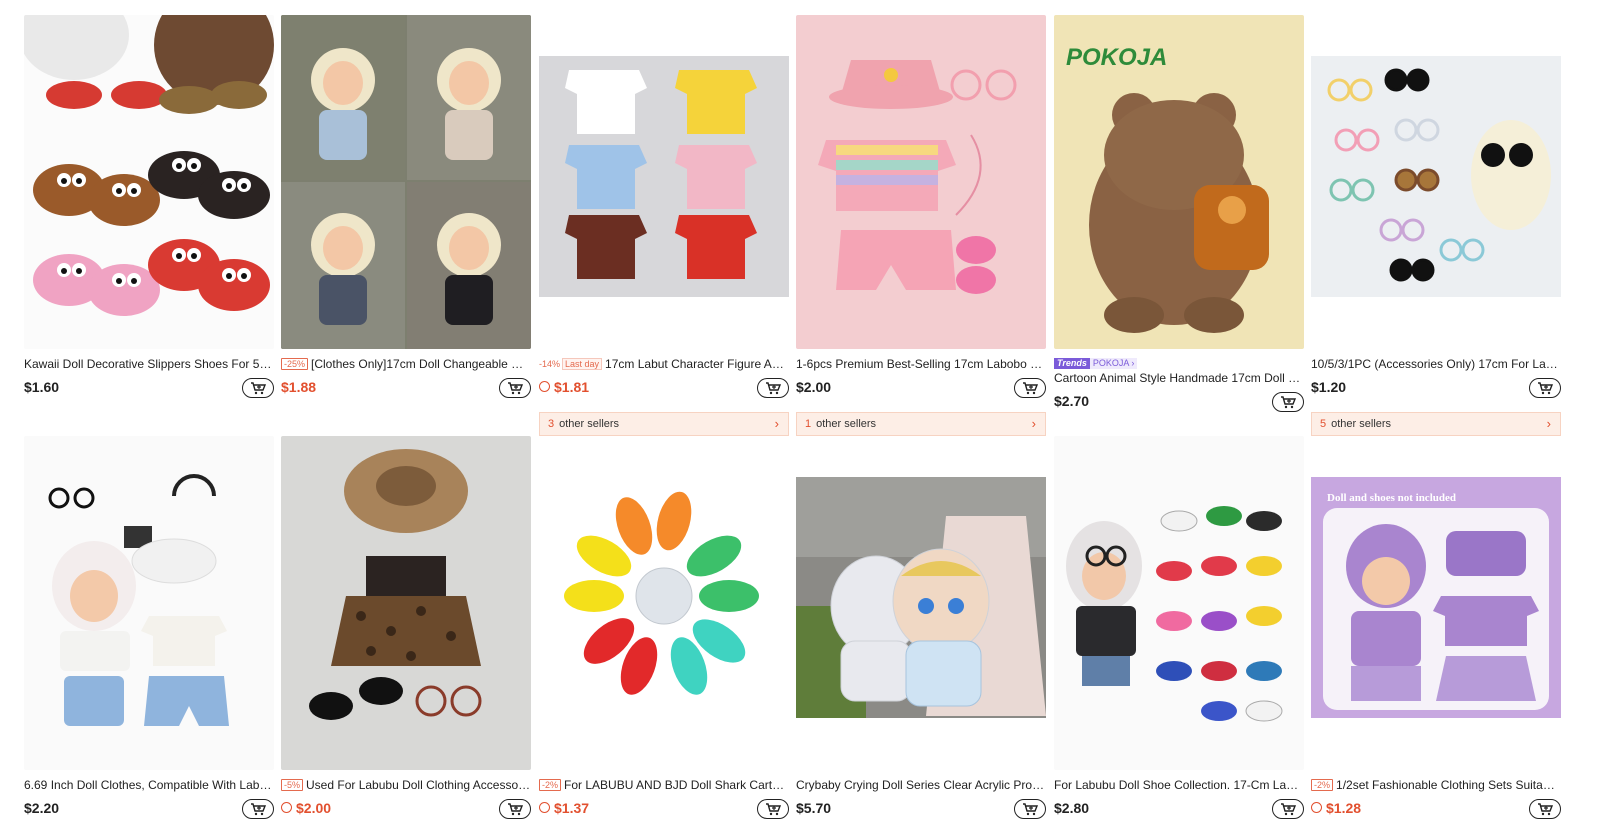 The image size is (1622, 832). I want to click on other-sellers-button: 3 other sellers ›, so click(664, 424).